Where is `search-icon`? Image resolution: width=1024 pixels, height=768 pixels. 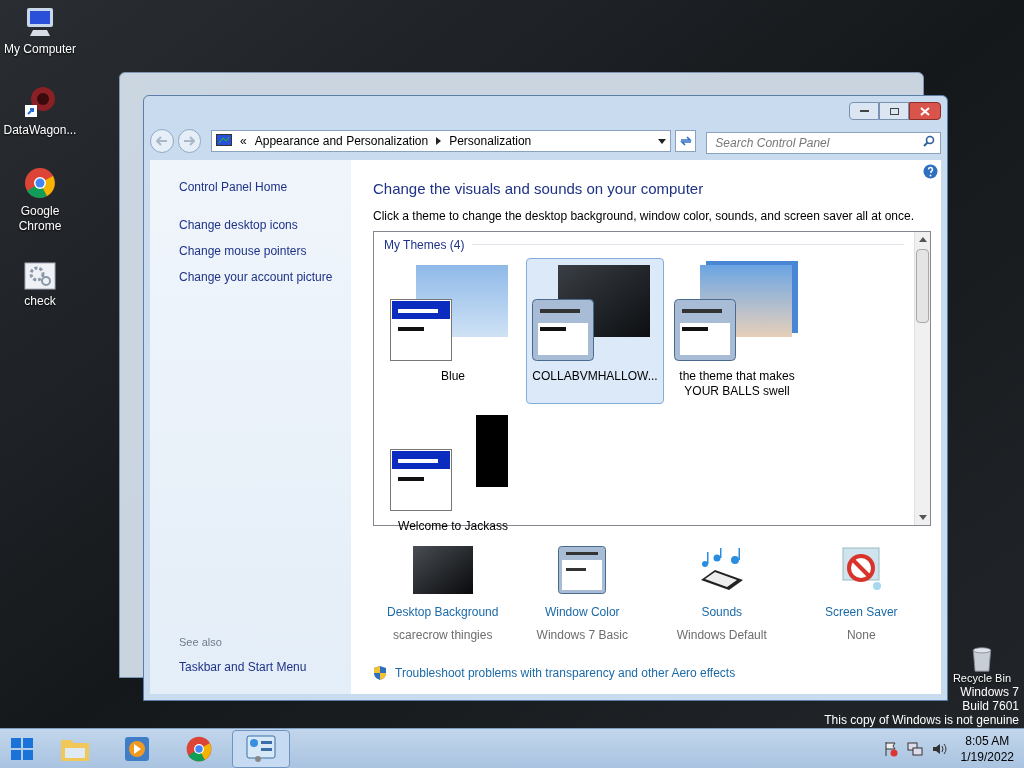
search-icon is located at coordinates (929, 141).